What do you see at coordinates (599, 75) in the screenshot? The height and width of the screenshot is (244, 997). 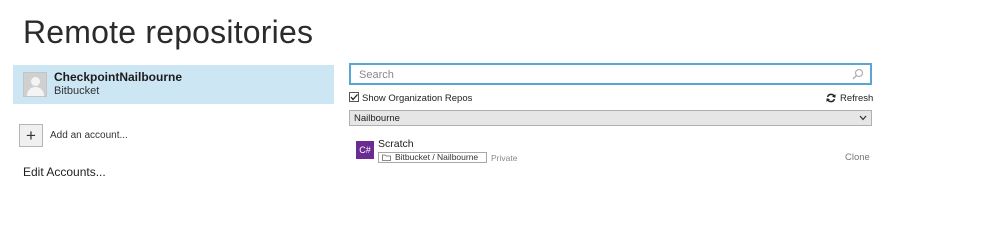 I see `search-input` at bounding box center [599, 75].